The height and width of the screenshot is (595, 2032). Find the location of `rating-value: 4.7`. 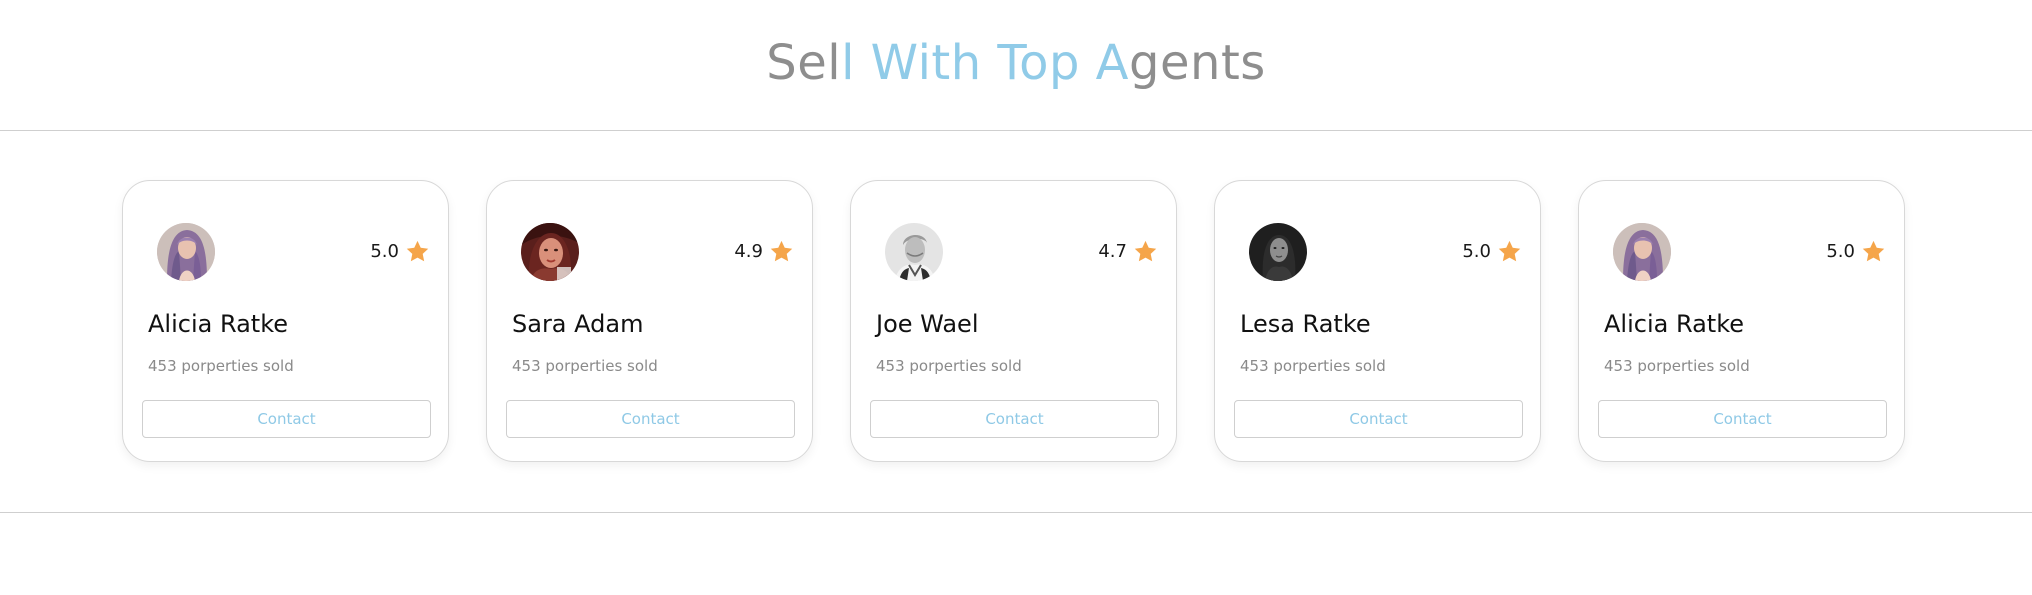

rating-value: 4.7 is located at coordinates (1112, 251).